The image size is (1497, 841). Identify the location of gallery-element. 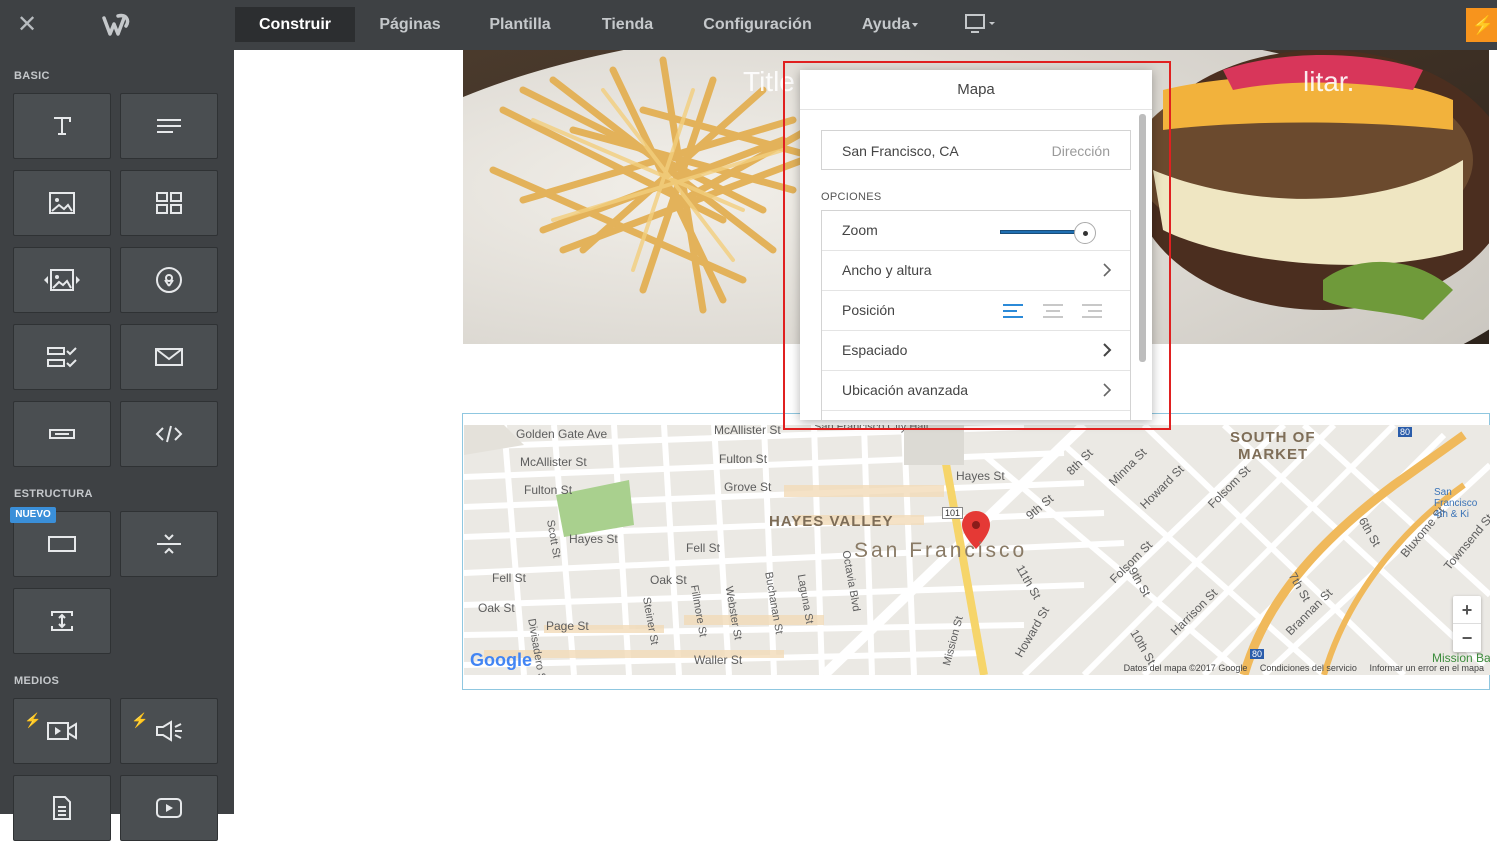
(169, 203).